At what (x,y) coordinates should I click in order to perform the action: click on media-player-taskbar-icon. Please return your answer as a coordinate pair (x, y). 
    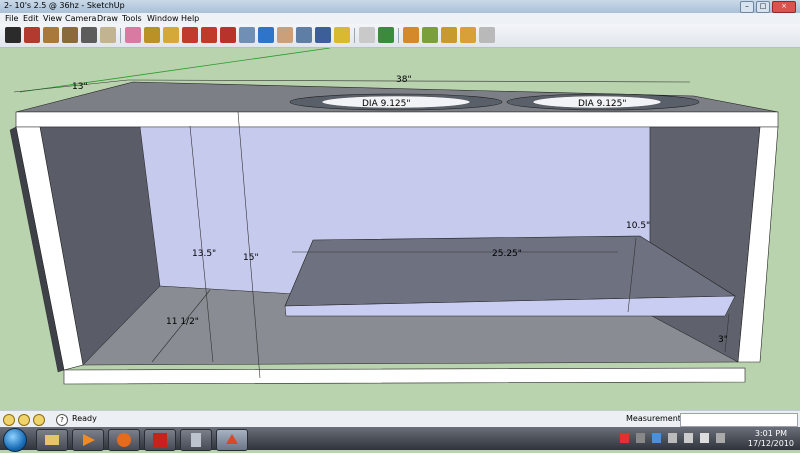
    Looking at the image, I should click on (88, 440).